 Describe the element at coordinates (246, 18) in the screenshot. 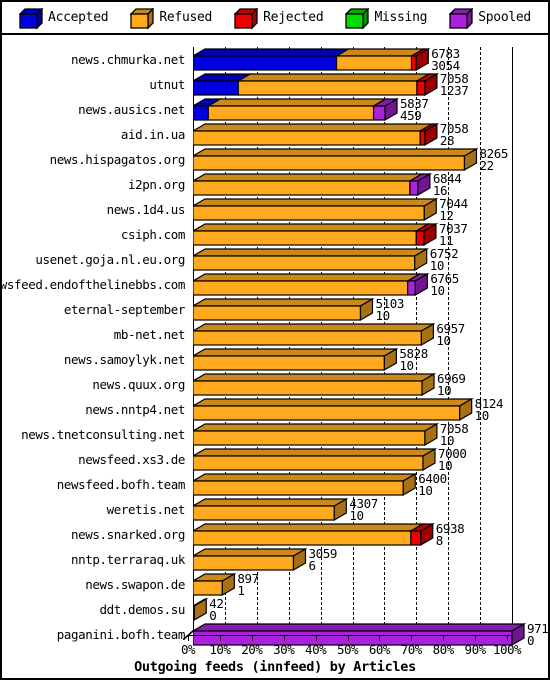

I see `rejected-swatch-icon` at that location.